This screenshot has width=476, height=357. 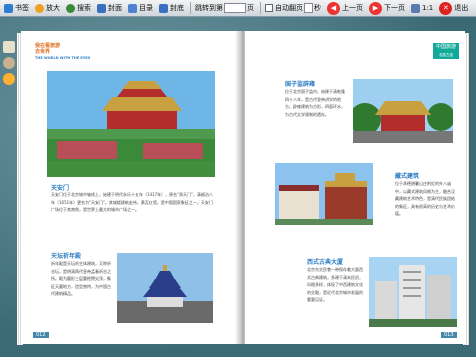 I want to click on prev-page-button: ◀ 上一页, so click(x=345, y=8).